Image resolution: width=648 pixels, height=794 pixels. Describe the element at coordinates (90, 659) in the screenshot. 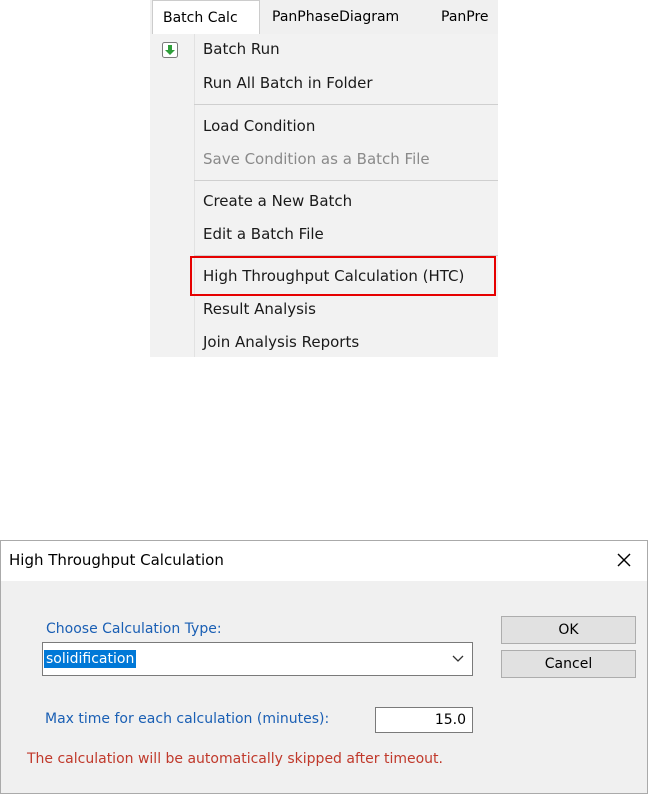

I see `calculation-type-value: solidification` at that location.